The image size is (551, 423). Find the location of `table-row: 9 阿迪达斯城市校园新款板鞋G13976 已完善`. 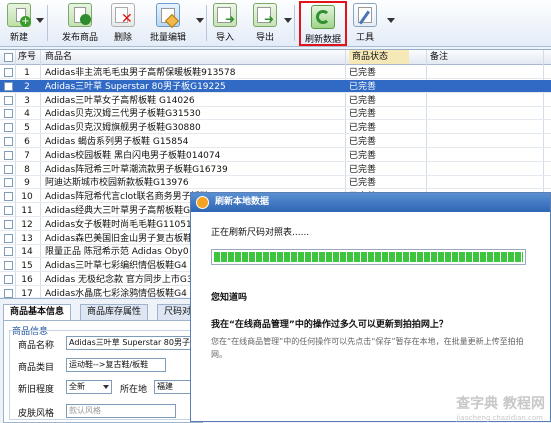

table-row: 9 阿迪达斯城市校园新款板鞋G13976 已完善 is located at coordinates (275, 183).